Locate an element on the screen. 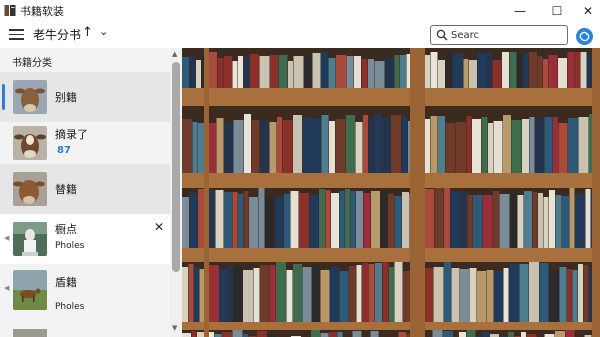 This screenshot has height=337, width=600. shelf-post is located at coordinates (596, 192).